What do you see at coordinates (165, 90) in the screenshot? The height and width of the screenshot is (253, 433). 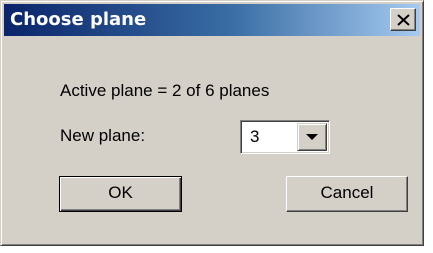 I see `active-plane-text: Active plane = 2 of 6 planes` at bounding box center [165, 90].